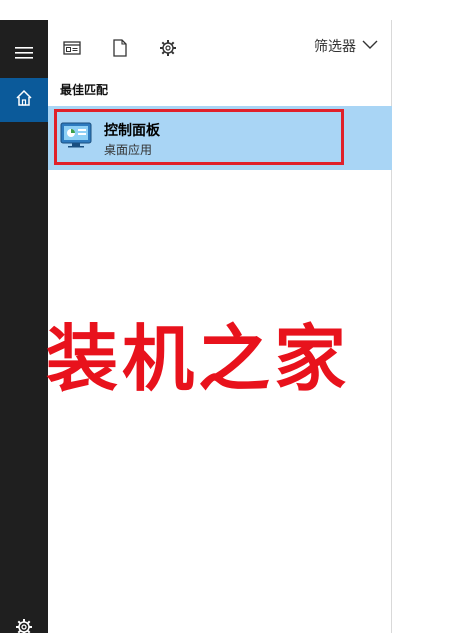  I want to click on watermark-text: 装机之家, so click(198, 359).